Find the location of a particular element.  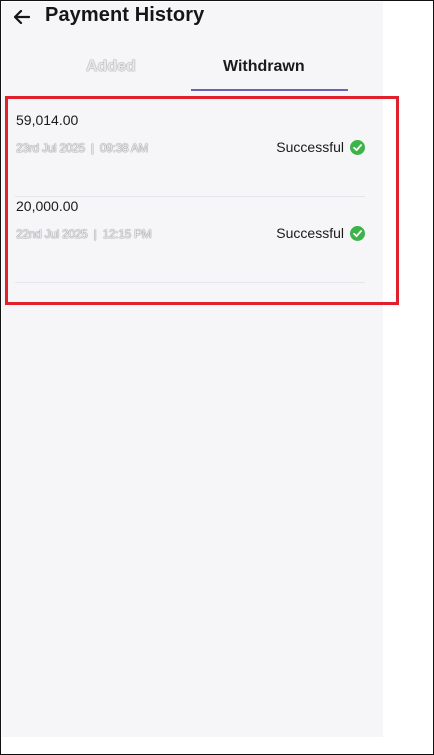

tab-added: Added is located at coordinates (111, 67).